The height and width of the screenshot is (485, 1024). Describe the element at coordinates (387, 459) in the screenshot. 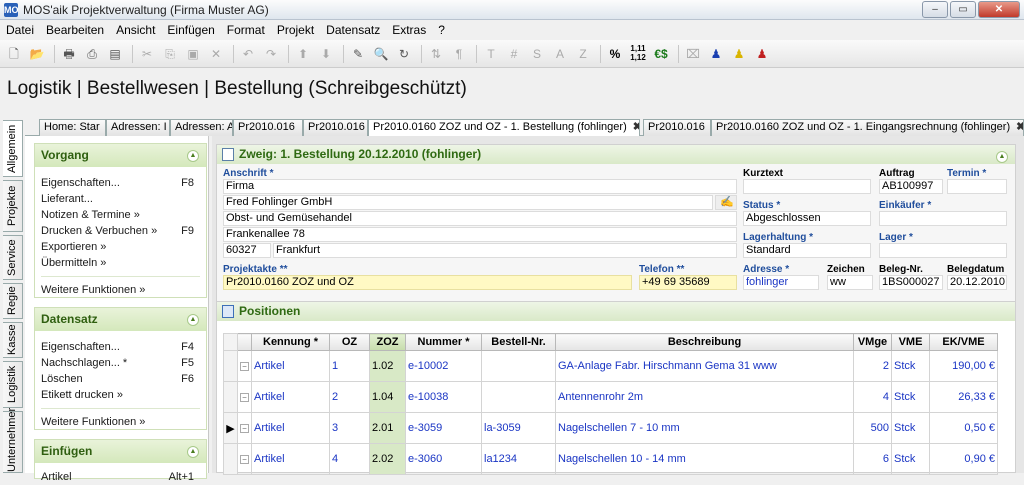

I see `cell-zoz: 2.02` at that location.